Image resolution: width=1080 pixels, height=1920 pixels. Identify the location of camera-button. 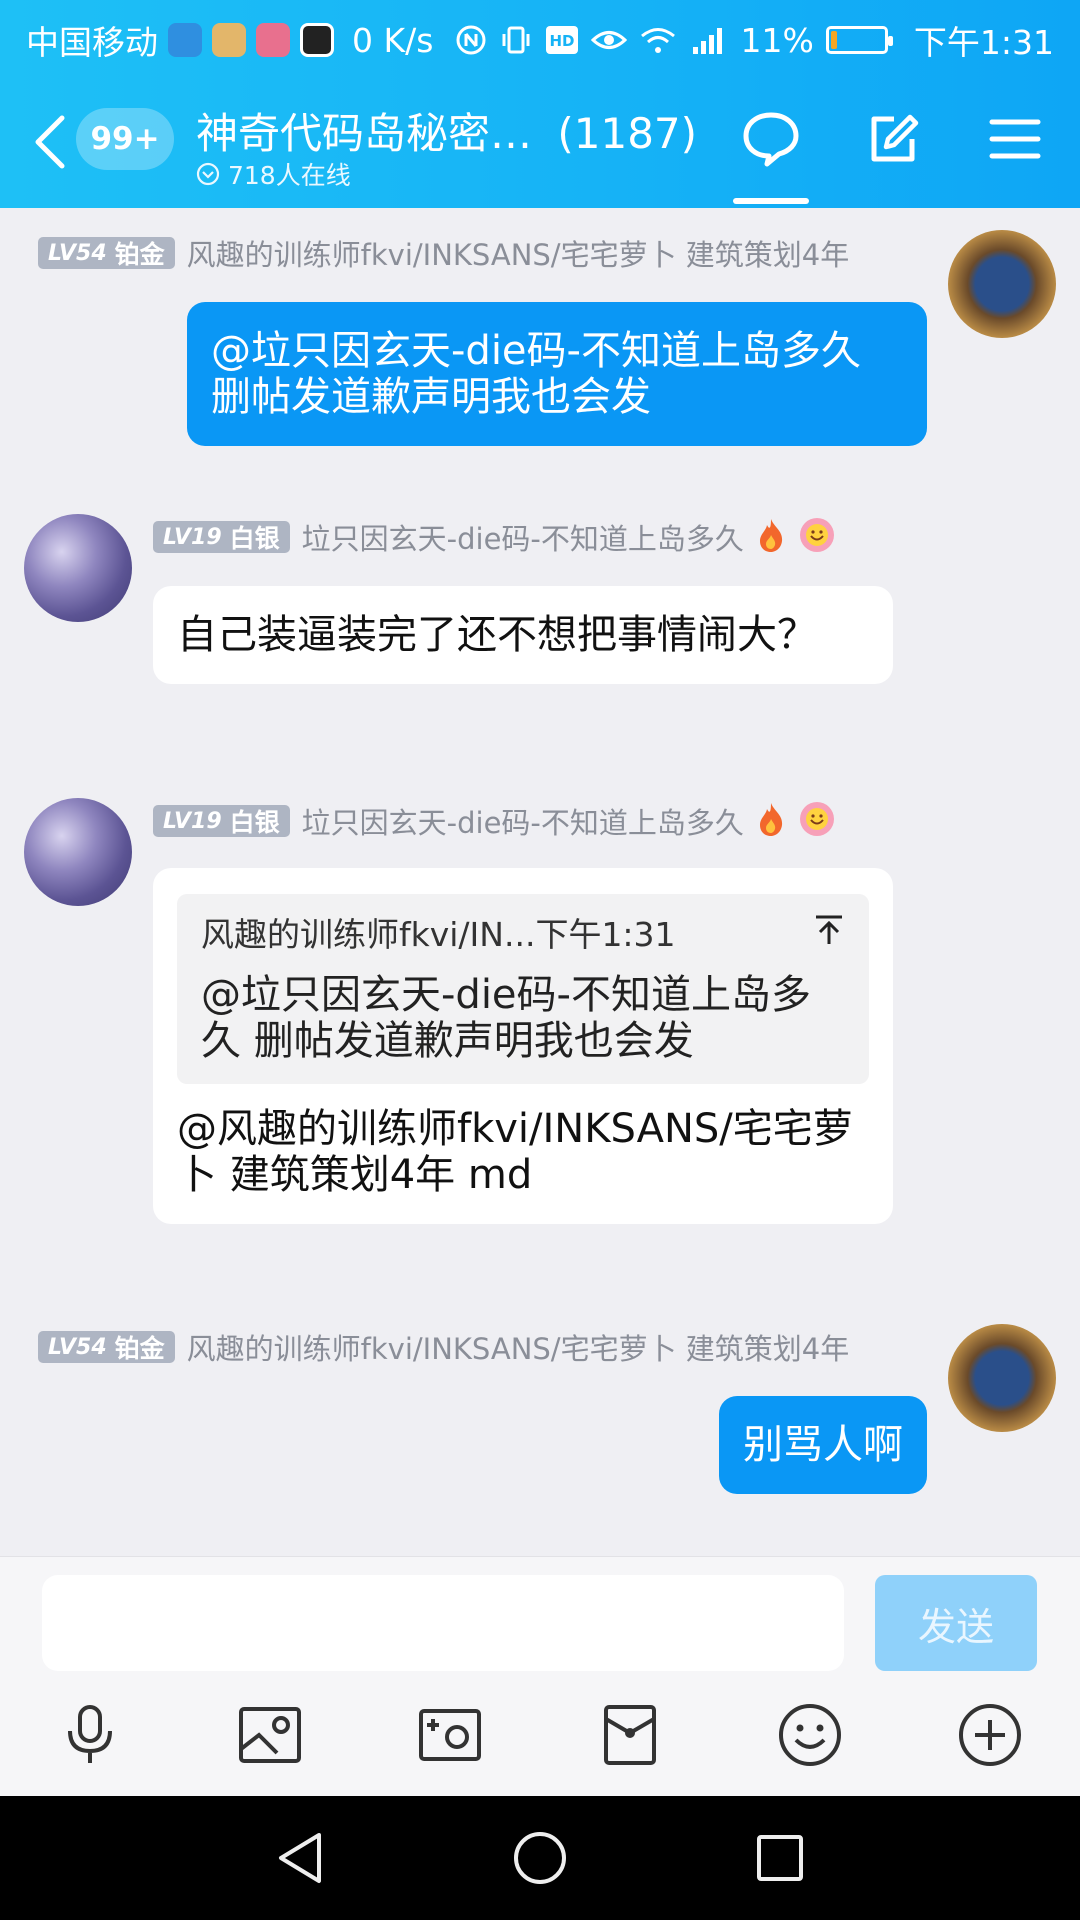
(450, 1735).